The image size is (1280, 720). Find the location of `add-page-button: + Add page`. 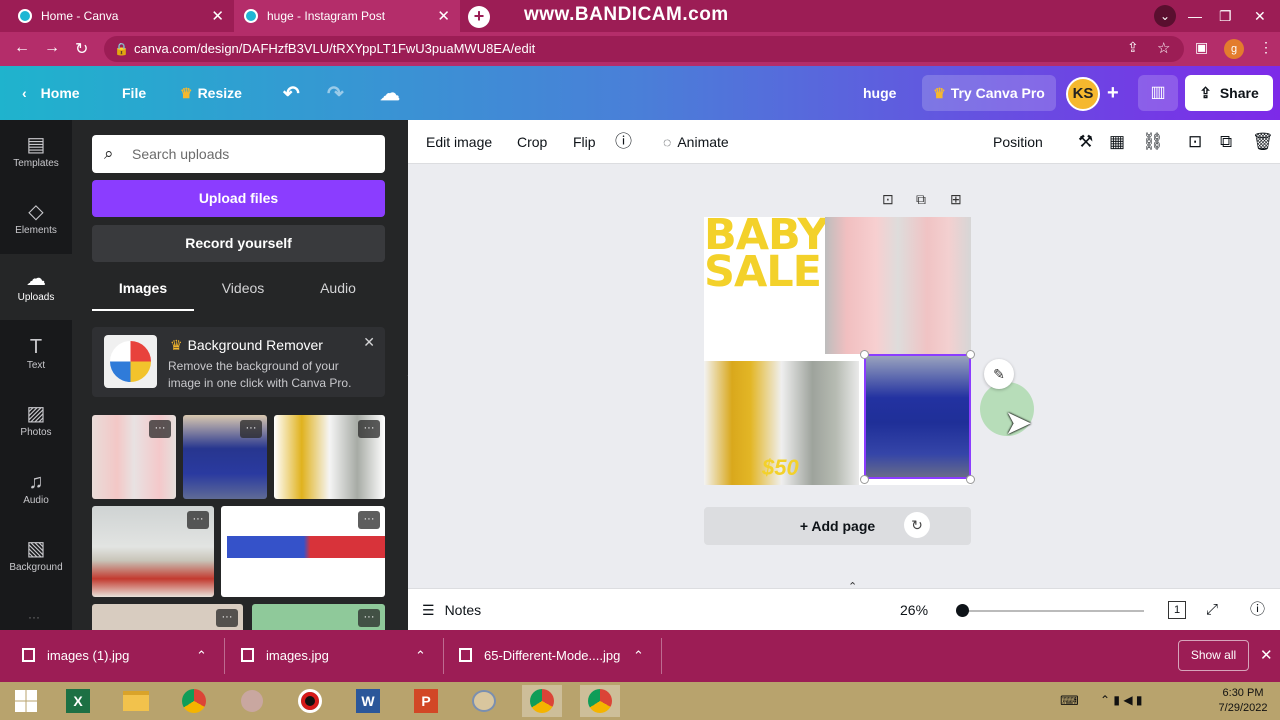

add-page-button: + Add page is located at coordinates (837, 526).